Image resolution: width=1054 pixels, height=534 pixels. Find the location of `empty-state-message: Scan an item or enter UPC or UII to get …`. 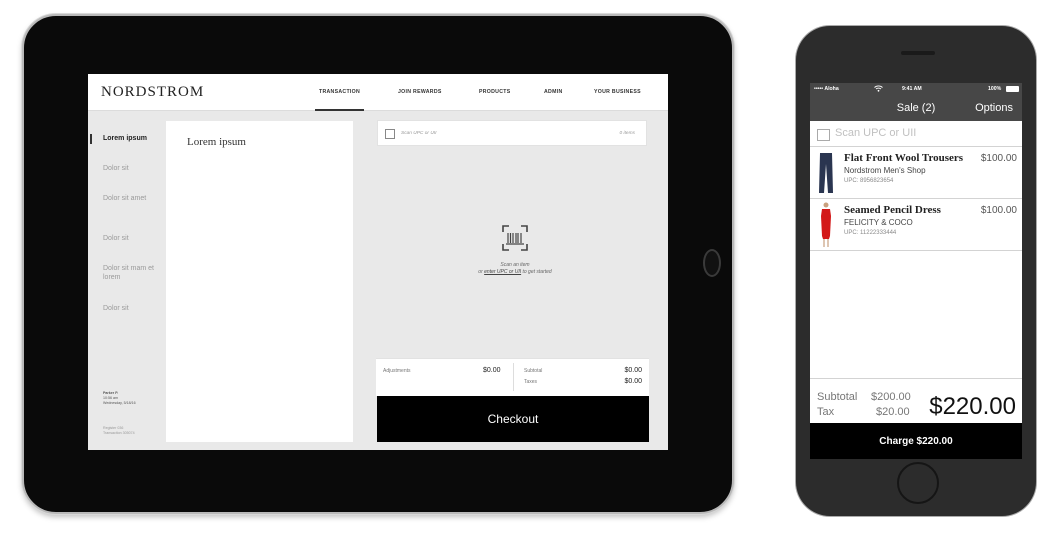

empty-state-message: Scan an item or enter UPC or UII to get … is located at coordinates (515, 268).